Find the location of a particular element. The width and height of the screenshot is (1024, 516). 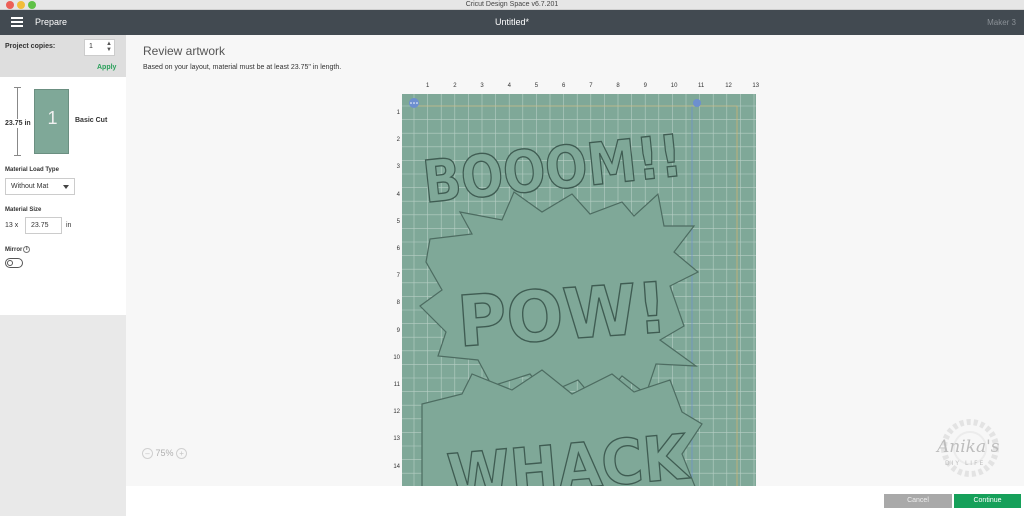

mirror-toggle is located at coordinates (14, 263).